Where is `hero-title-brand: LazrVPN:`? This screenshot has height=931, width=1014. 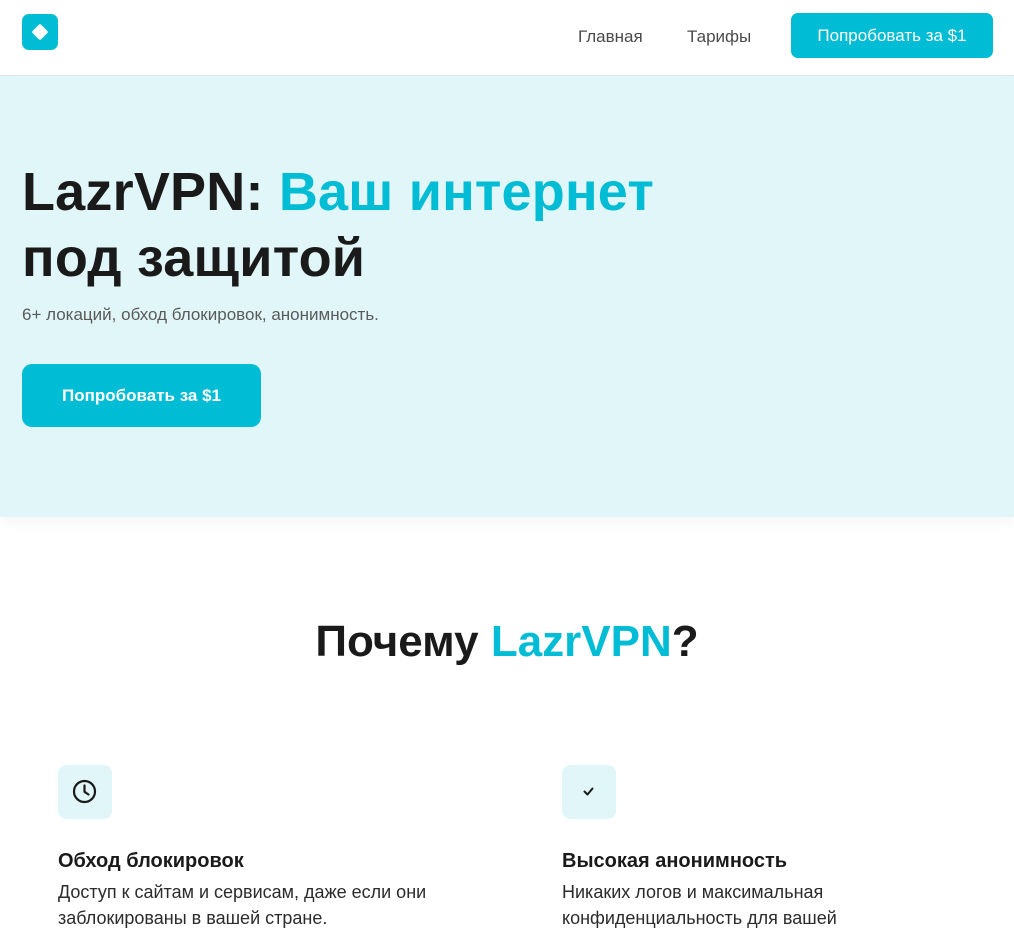
hero-title-brand: LazrVPN: is located at coordinates (143, 192).